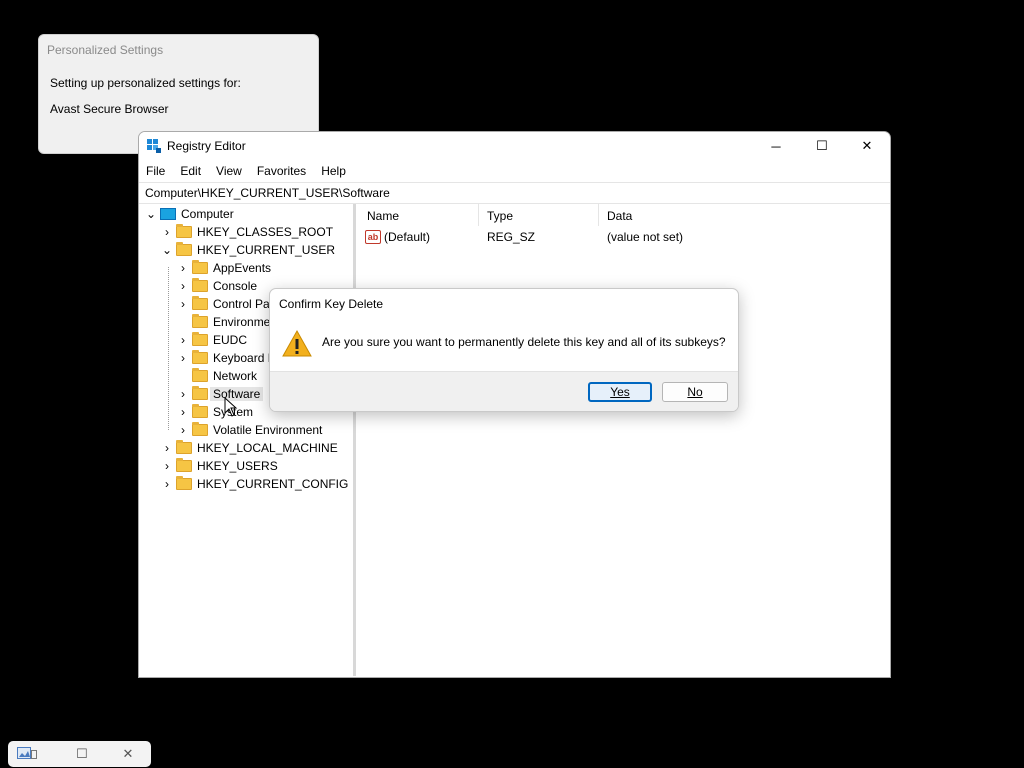 Image resolution: width=1024 pixels, height=768 pixels. I want to click on tree-node-hkey-local-machine: › HKEY_LOCAL_MACHINE, so click(250, 448).